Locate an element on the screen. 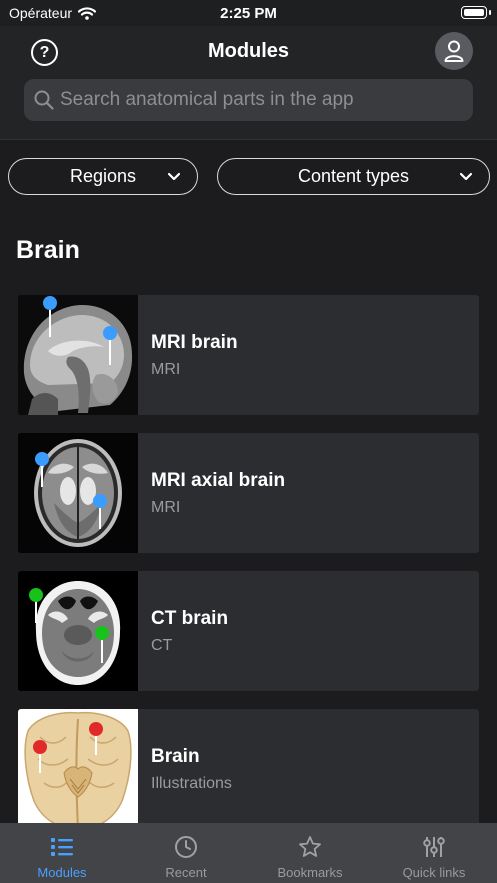 This screenshot has width=497, height=883. module-name: Brain is located at coordinates (175, 756).